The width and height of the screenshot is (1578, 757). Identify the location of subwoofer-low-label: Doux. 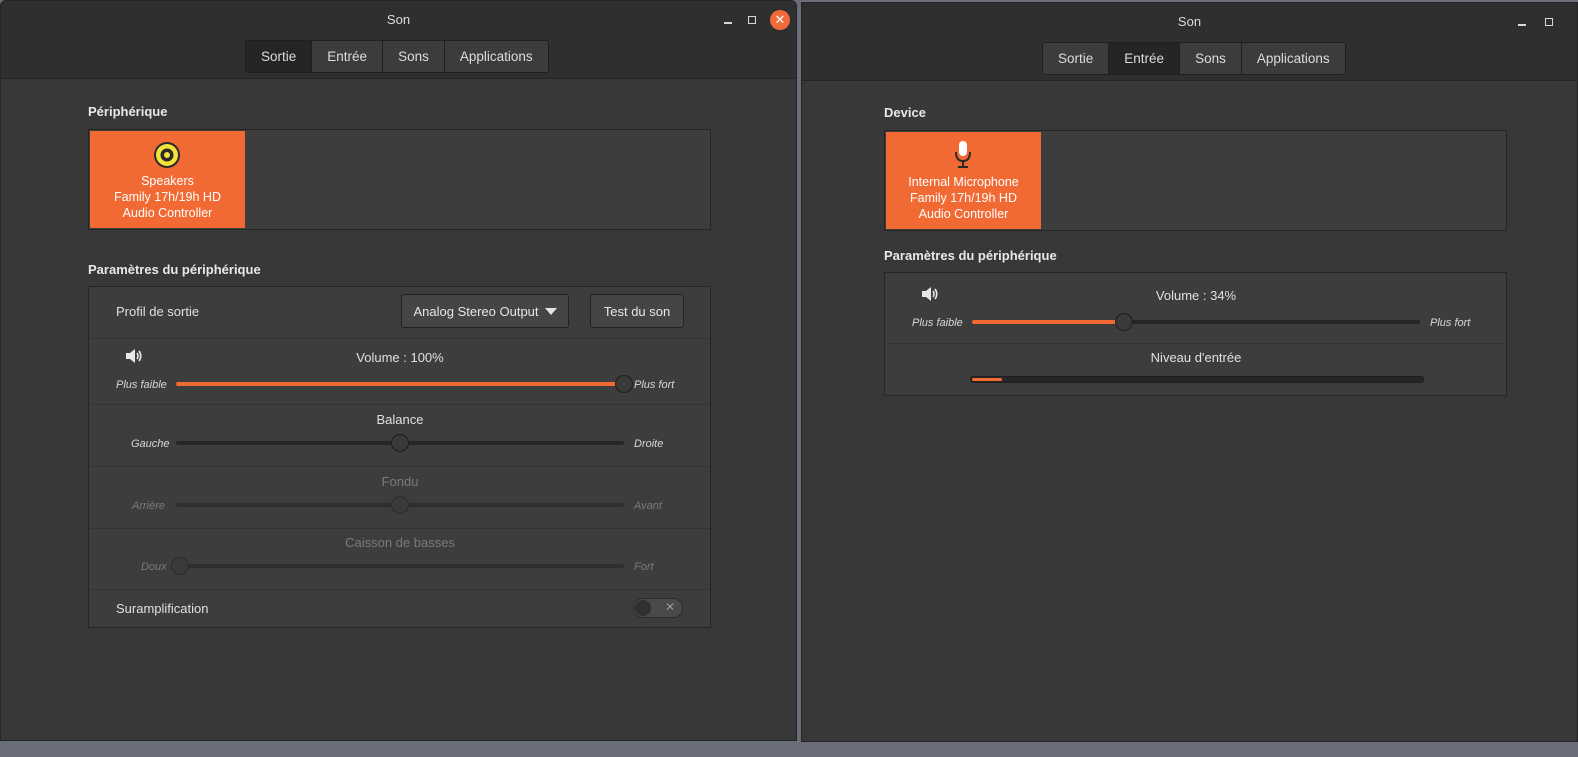
(154, 567).